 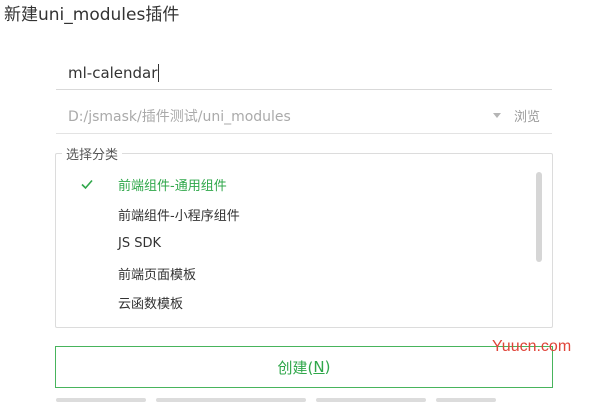 What do you see at coordinates (92, 15) in the screenshot?
I see `dialog-title: 新建uni_modules插件` at bounding box center [92, 15].